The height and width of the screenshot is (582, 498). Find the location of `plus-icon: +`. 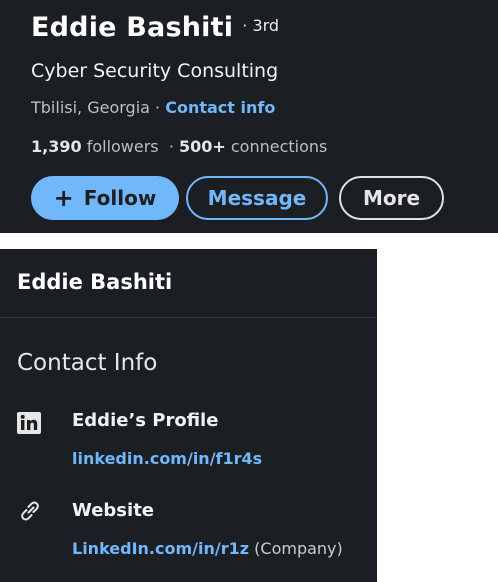

plus-icon: + is located at coordinates (63, 198).